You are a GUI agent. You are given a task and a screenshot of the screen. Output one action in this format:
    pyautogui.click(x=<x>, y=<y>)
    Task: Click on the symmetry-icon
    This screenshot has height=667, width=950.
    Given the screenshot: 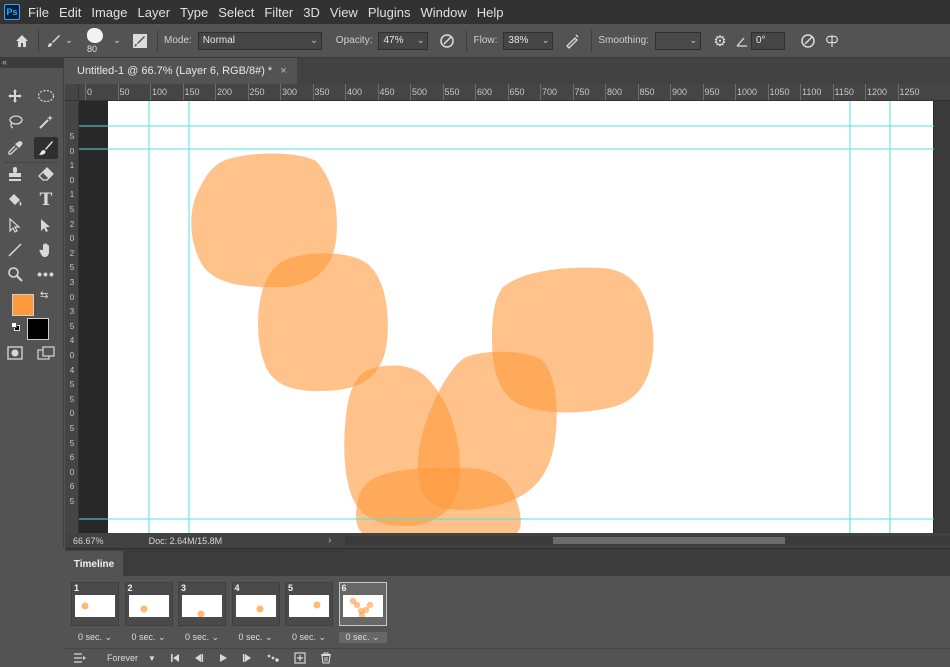 What is the action you would take?
    pyautogui.click(x=832, y=41)
    